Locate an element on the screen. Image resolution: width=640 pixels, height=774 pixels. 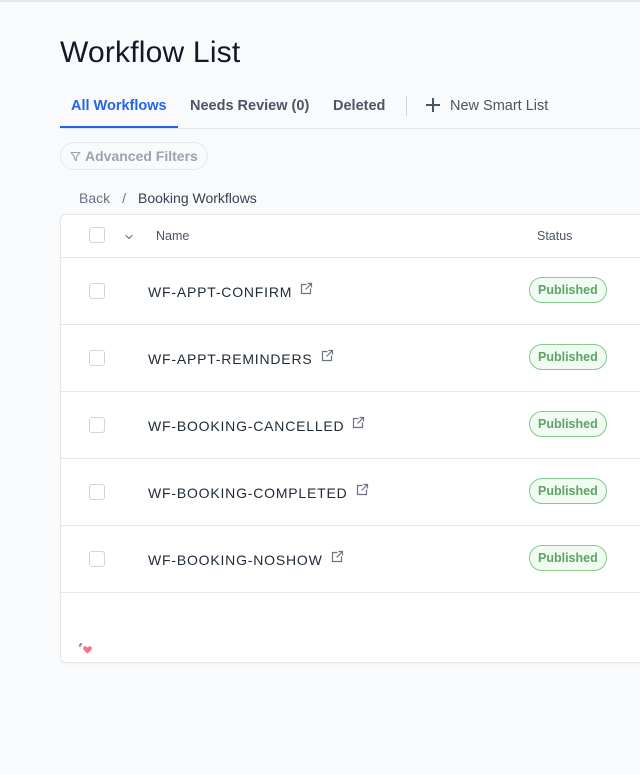
tab-label: Needs Review (0) is located at coordinates (250, 106).